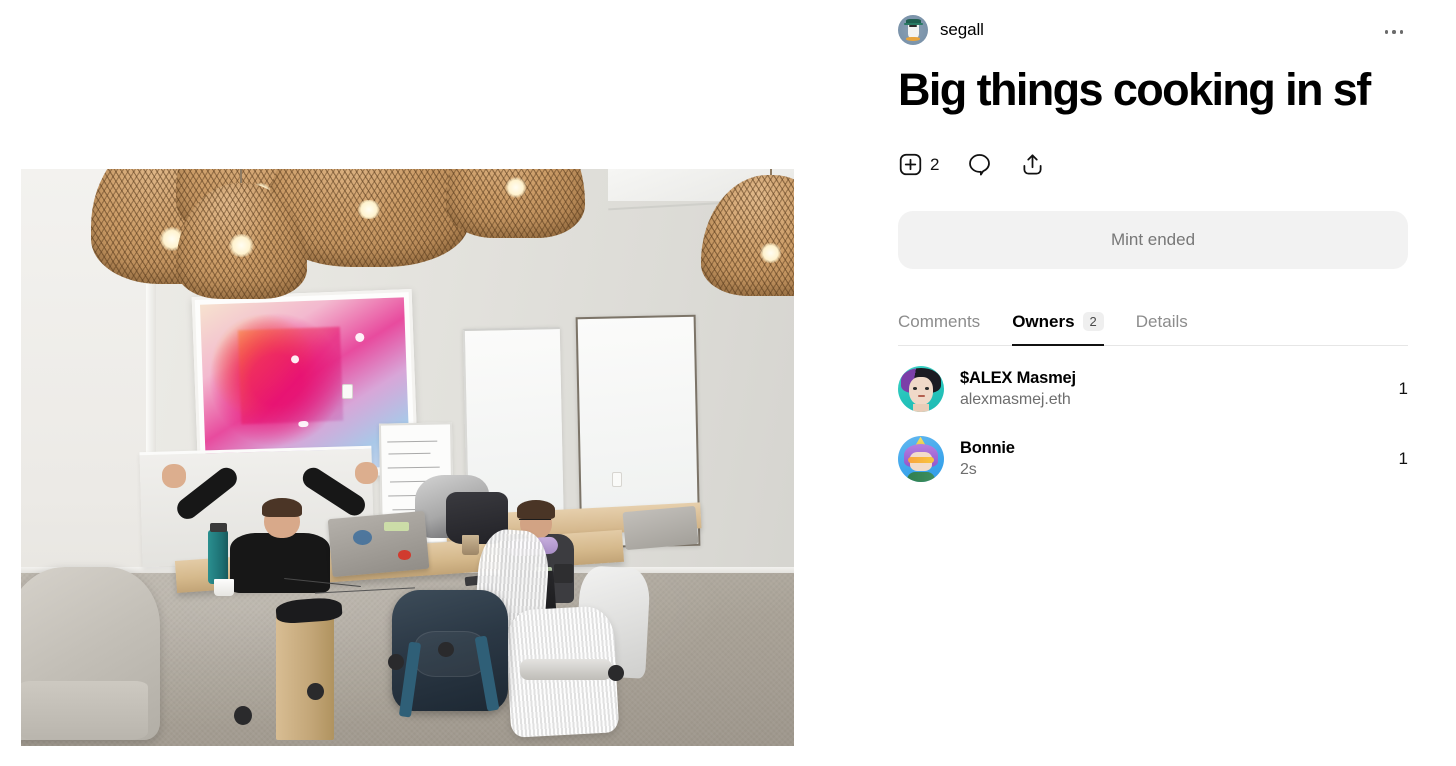 This screenshot has width=1456, height=766. I want to click on light-switch, so click(347, 391).